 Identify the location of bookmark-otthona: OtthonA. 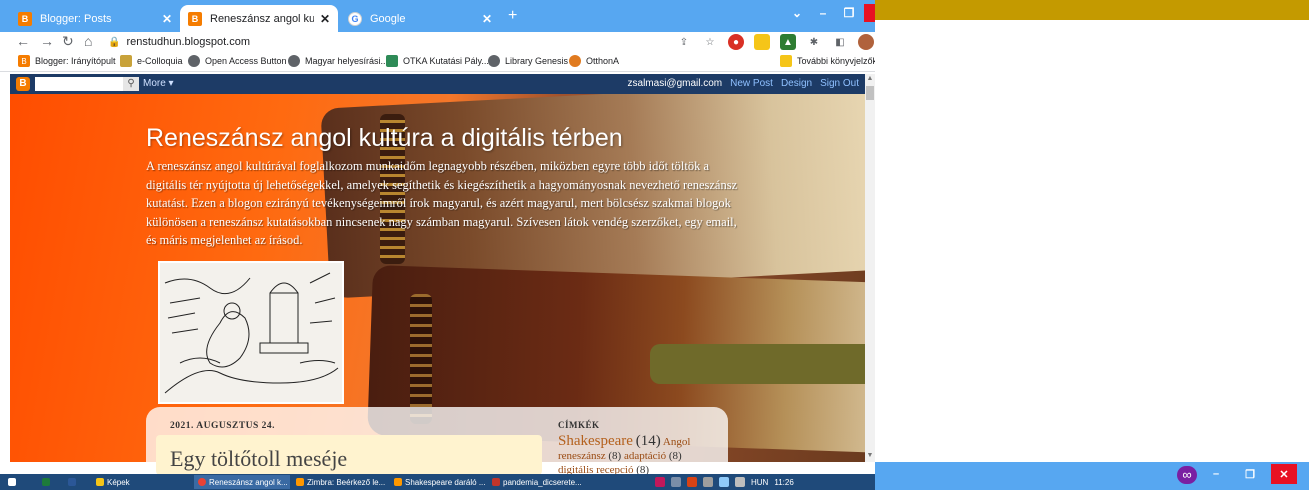
(594, 61).